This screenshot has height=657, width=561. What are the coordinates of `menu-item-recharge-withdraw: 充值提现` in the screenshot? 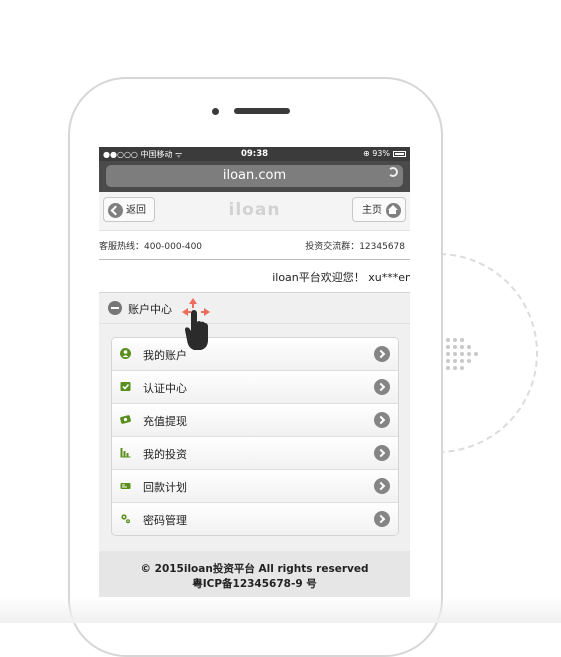 It's located at (255, 420).